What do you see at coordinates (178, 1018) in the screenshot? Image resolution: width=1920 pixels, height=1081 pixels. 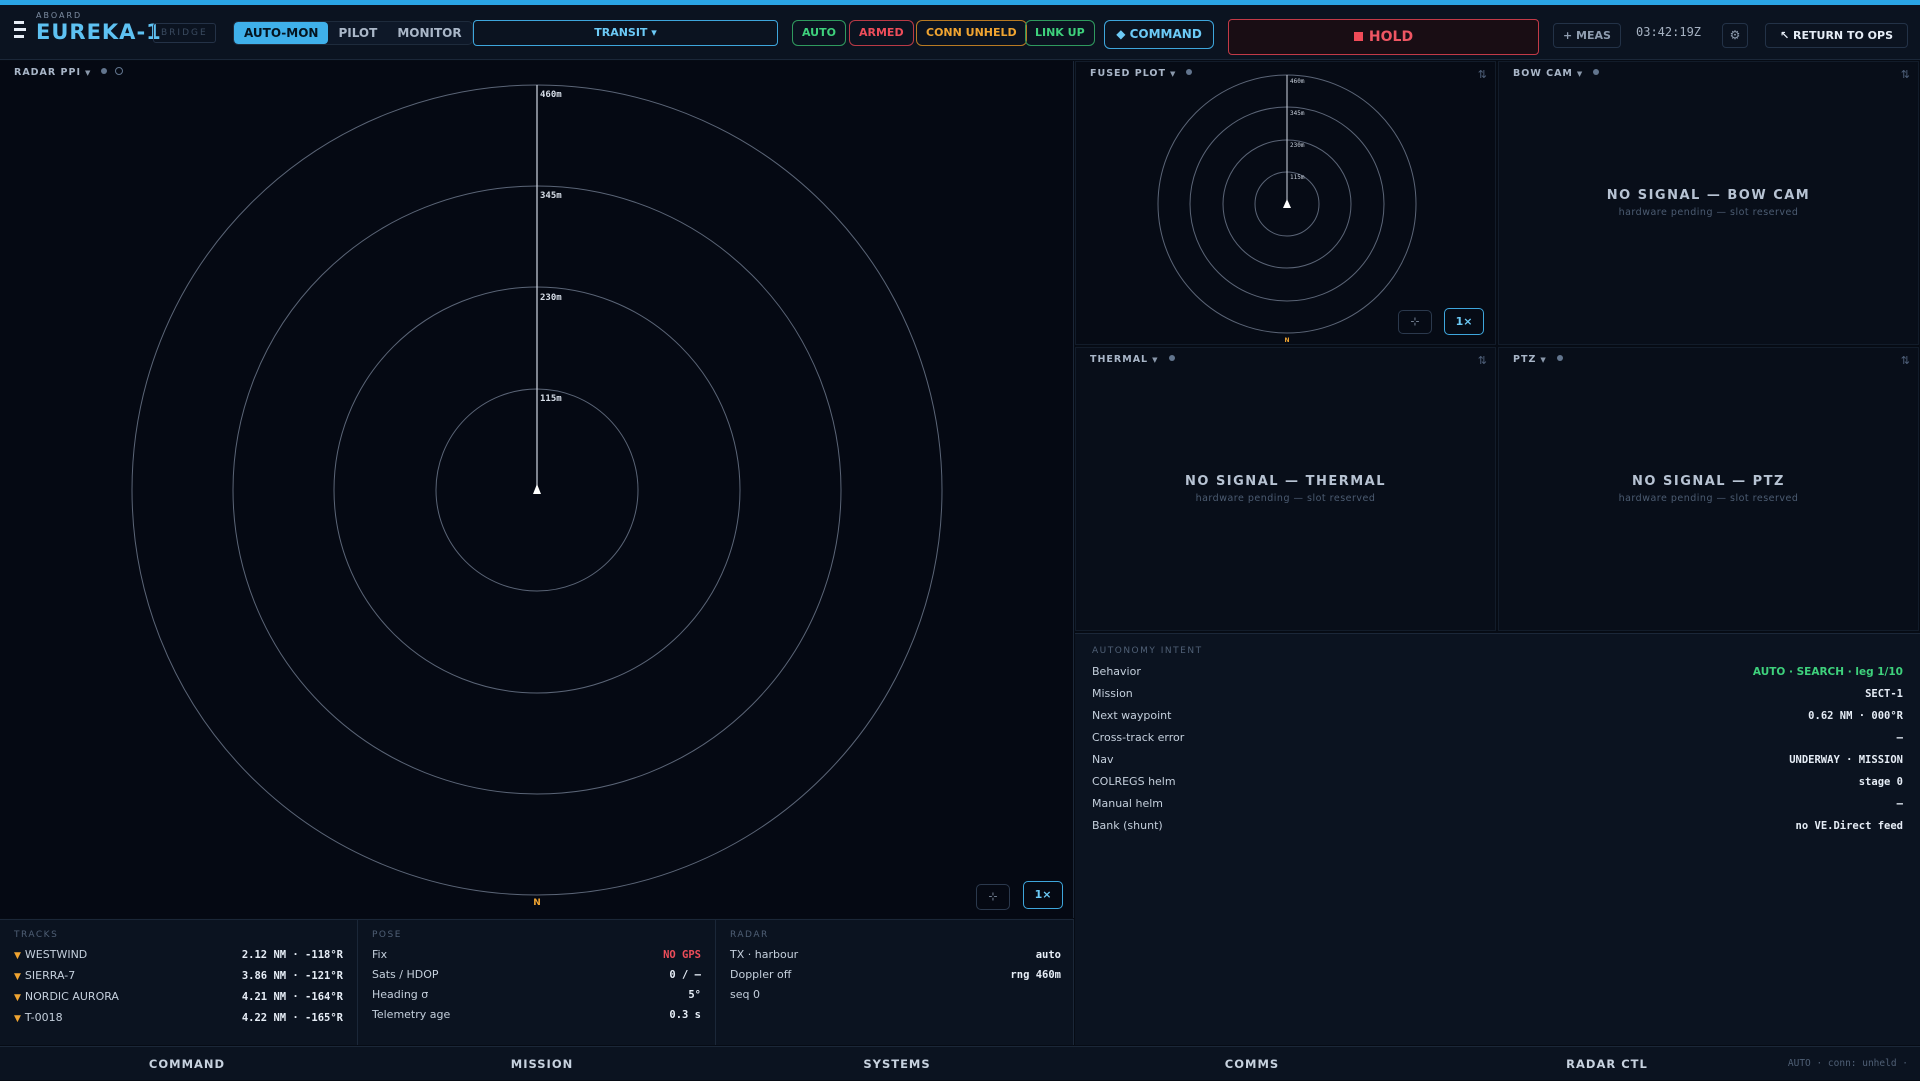 I see `track-row: ▼ T-0018 4.22 NM · -165°R` at bounding box center [178, 1018].